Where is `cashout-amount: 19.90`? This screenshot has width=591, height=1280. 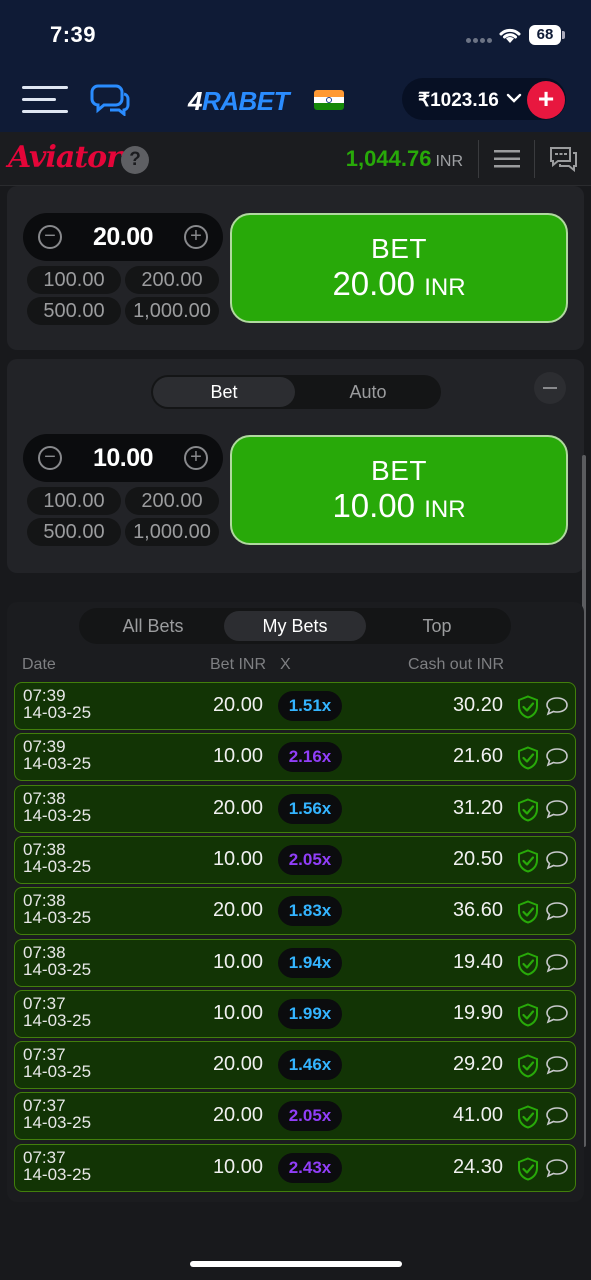
cashout-amount: 19.90 is located at coordinates (477, 1012).